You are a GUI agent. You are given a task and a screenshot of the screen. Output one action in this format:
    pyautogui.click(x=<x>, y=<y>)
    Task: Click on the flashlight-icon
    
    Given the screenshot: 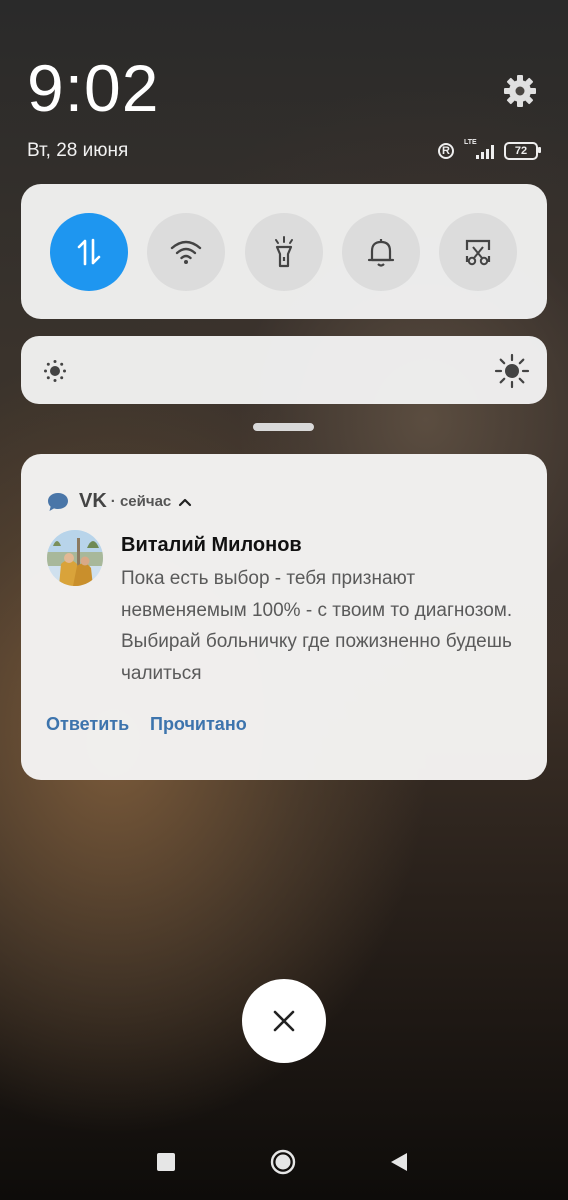 What is the action you would take?
    pyautogui.click(x=284, y=252)
    